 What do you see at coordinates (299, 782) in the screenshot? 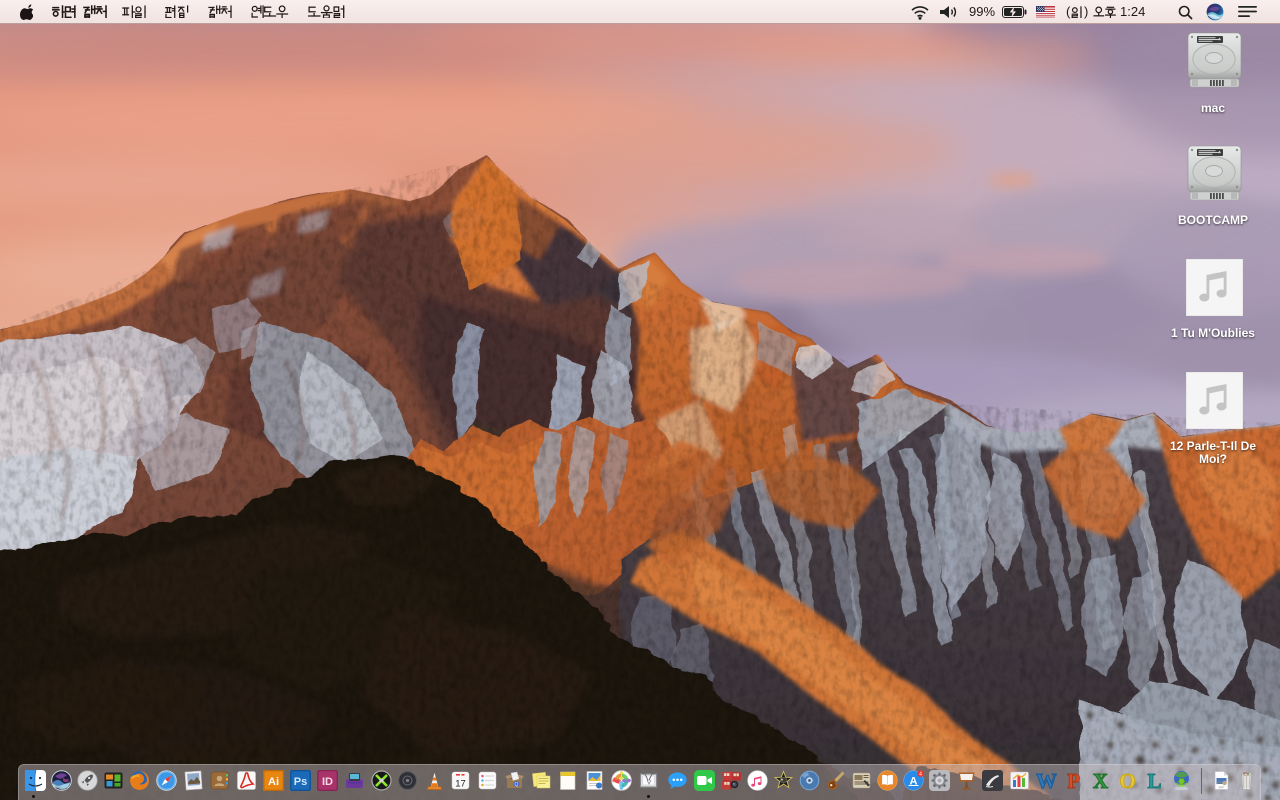
I see `svg-text: Ps` at bounding box center [299, 782].